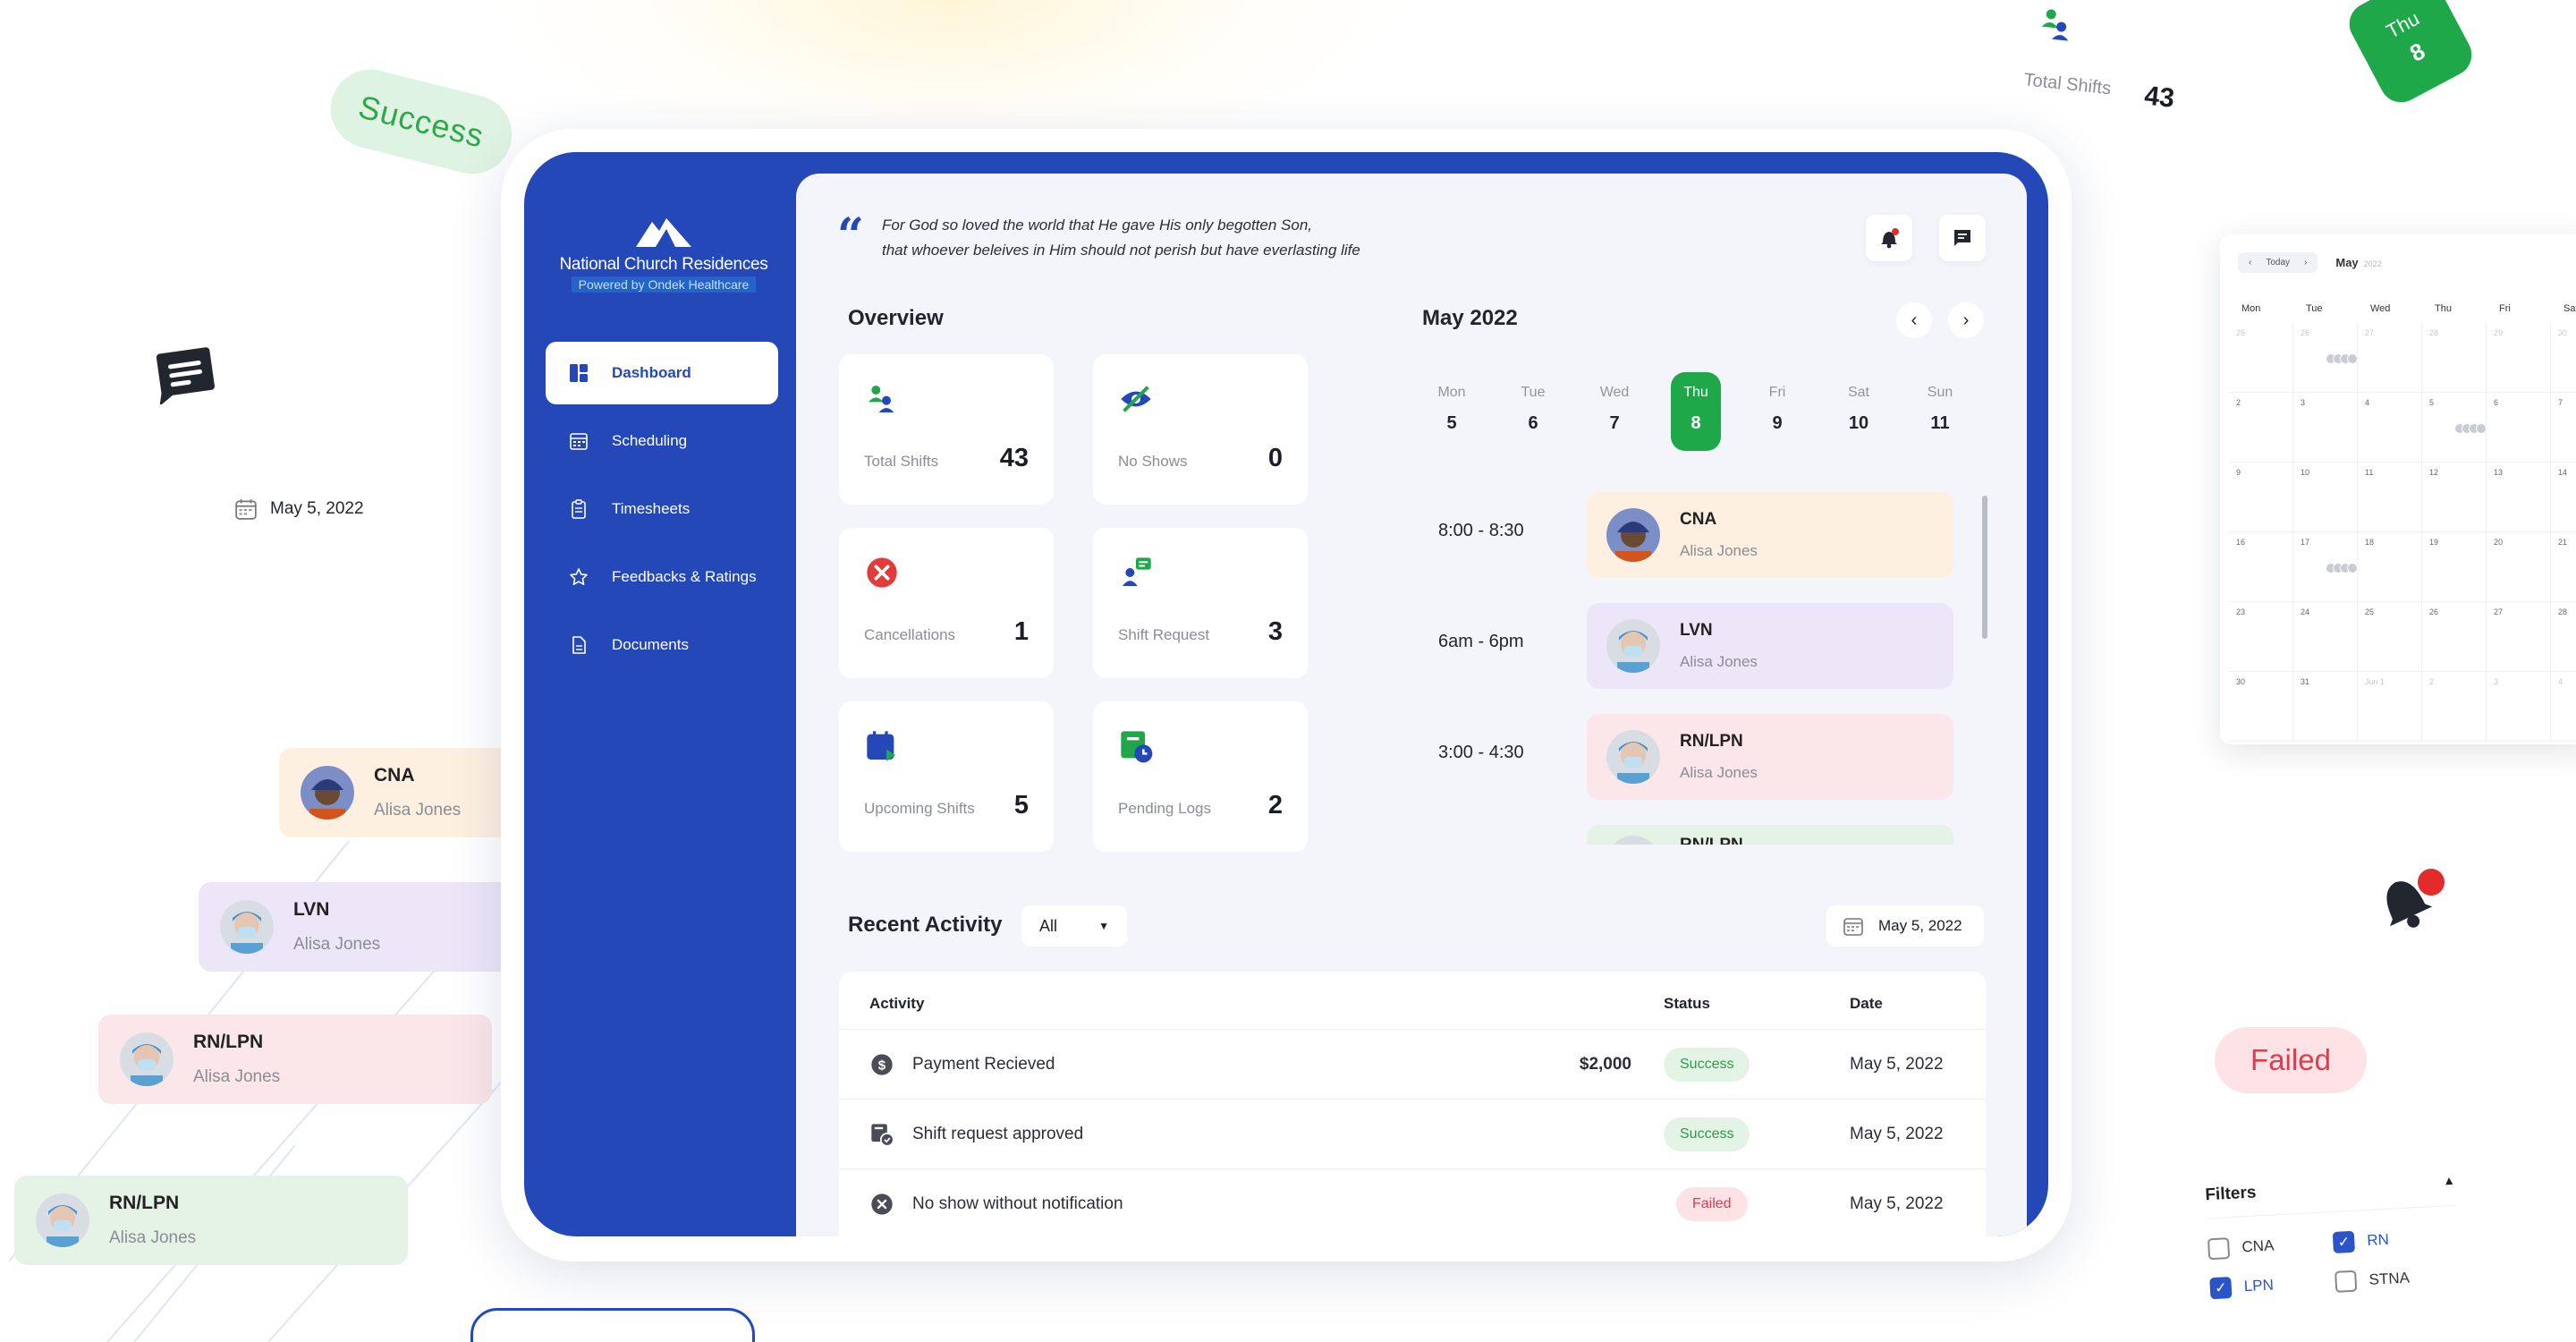 This screenshot has height=1342, width=2576. I want to click on column-header-status: Status, so click(1687, 1004).